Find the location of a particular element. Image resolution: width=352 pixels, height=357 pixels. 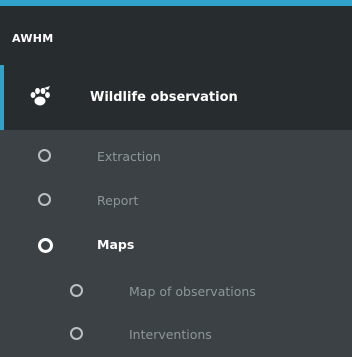

menu-item-extraction: Extraction is located at coordinates (176, 157).